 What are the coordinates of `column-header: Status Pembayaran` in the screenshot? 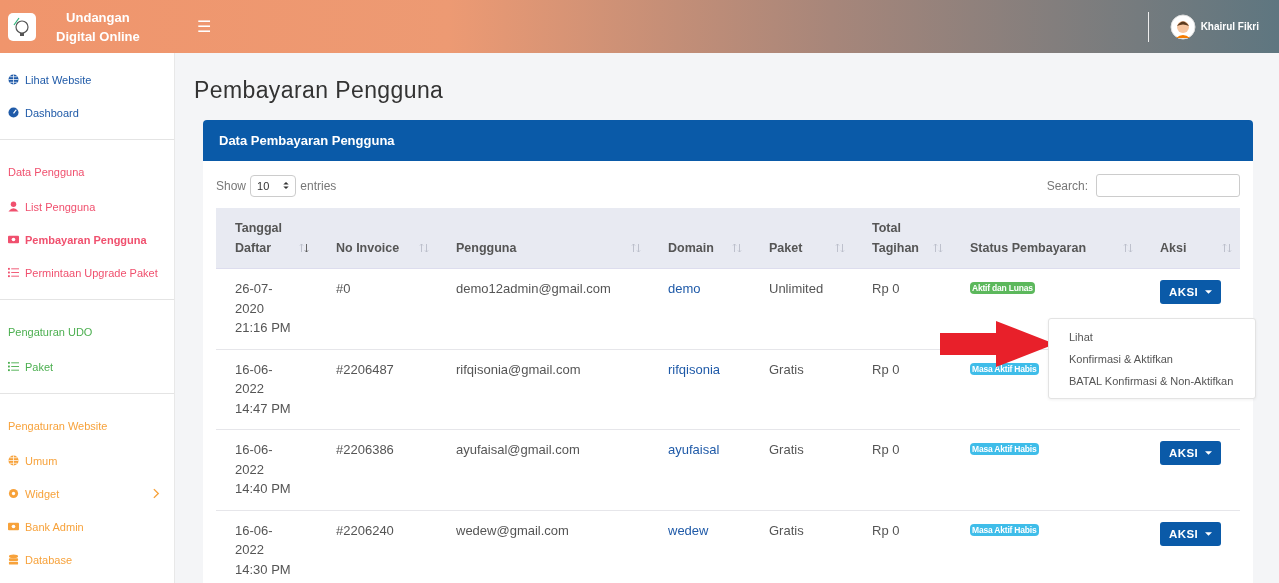 It's located at (1046, 238).